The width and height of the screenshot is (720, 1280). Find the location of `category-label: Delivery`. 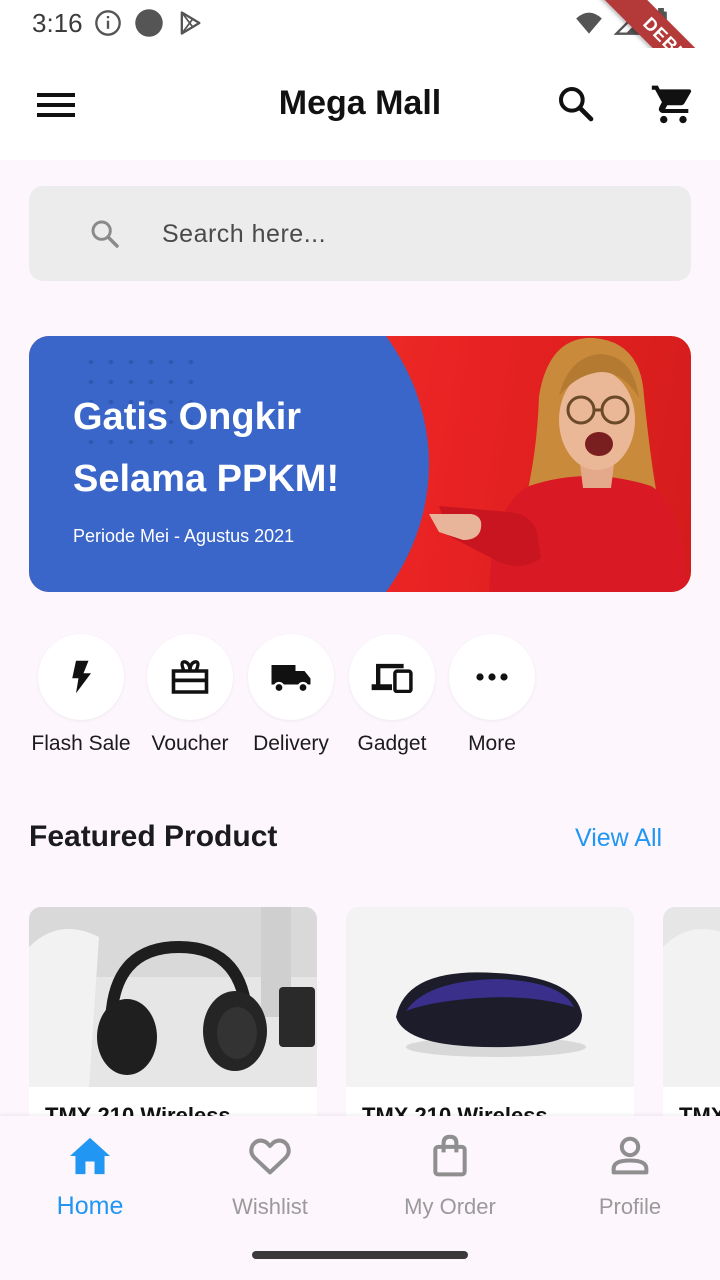

category-label: Delivery is located at coordinates (291, 743).